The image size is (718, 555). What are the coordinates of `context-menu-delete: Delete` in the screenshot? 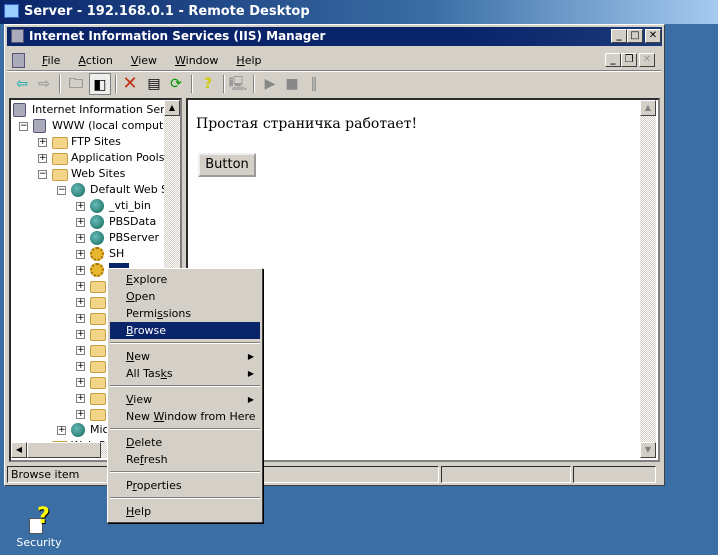 It's located at (185, 442).